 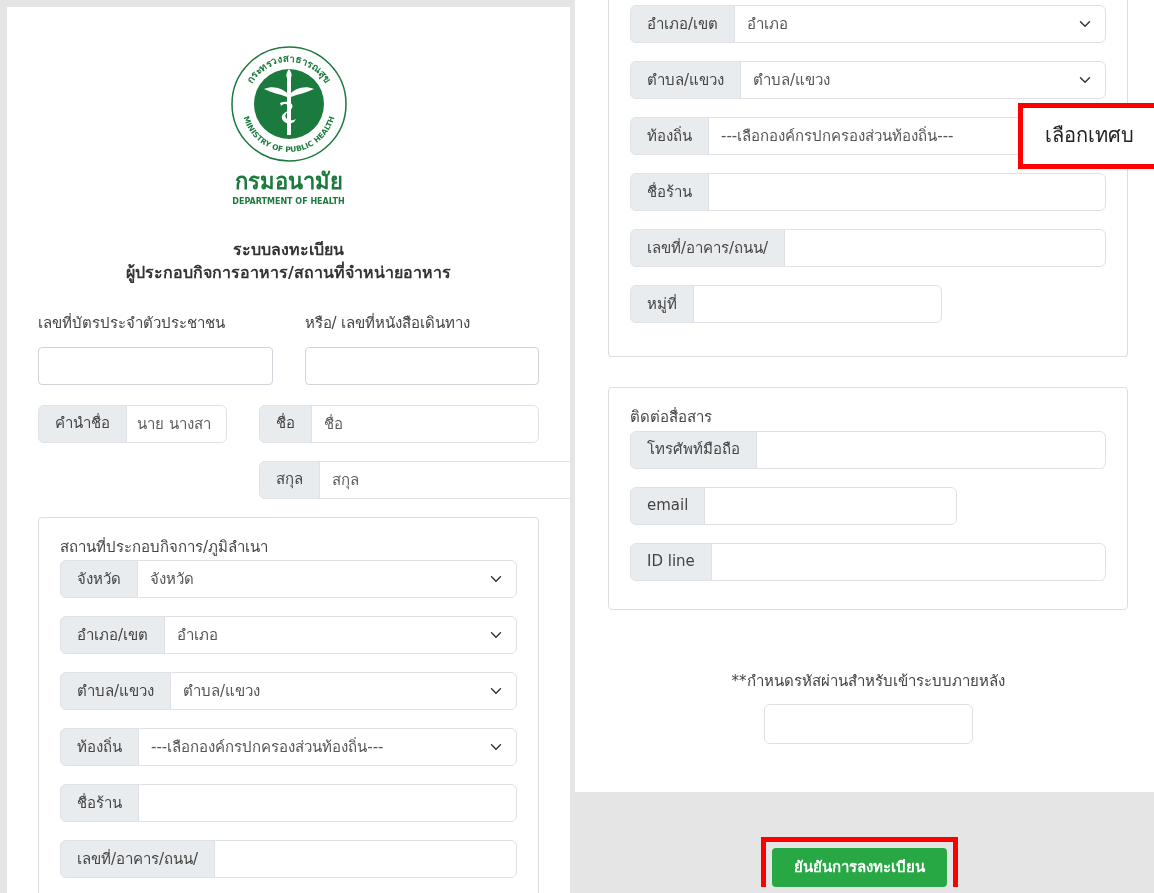 I want to click on annotation-tooltip: เลือกเทศบ, so click(x=1086, y=136).